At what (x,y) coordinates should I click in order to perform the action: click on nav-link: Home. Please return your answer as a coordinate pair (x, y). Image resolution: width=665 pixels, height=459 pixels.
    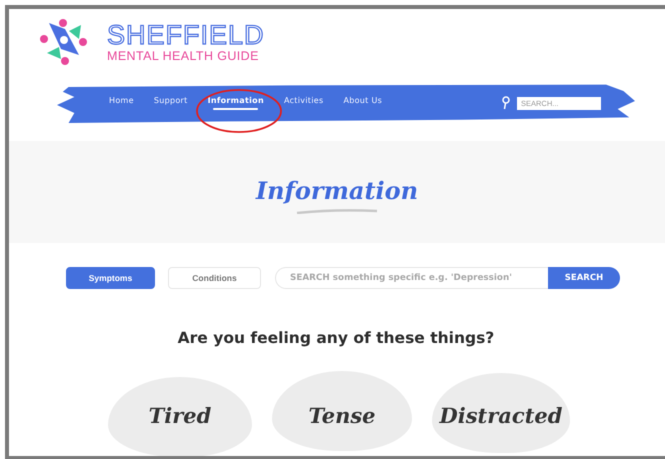
    Looking at the image, I should click on (121, 103).